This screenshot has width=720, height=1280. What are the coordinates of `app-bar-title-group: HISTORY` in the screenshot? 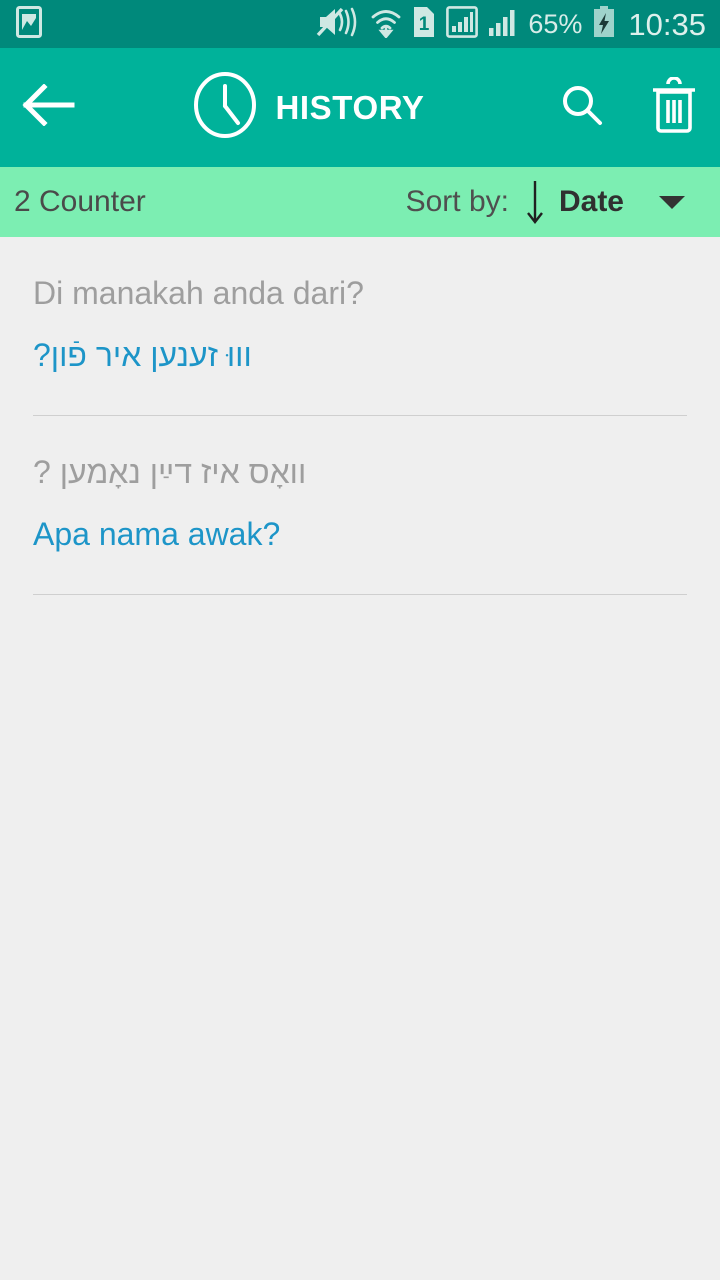 It's located at (309, 107).